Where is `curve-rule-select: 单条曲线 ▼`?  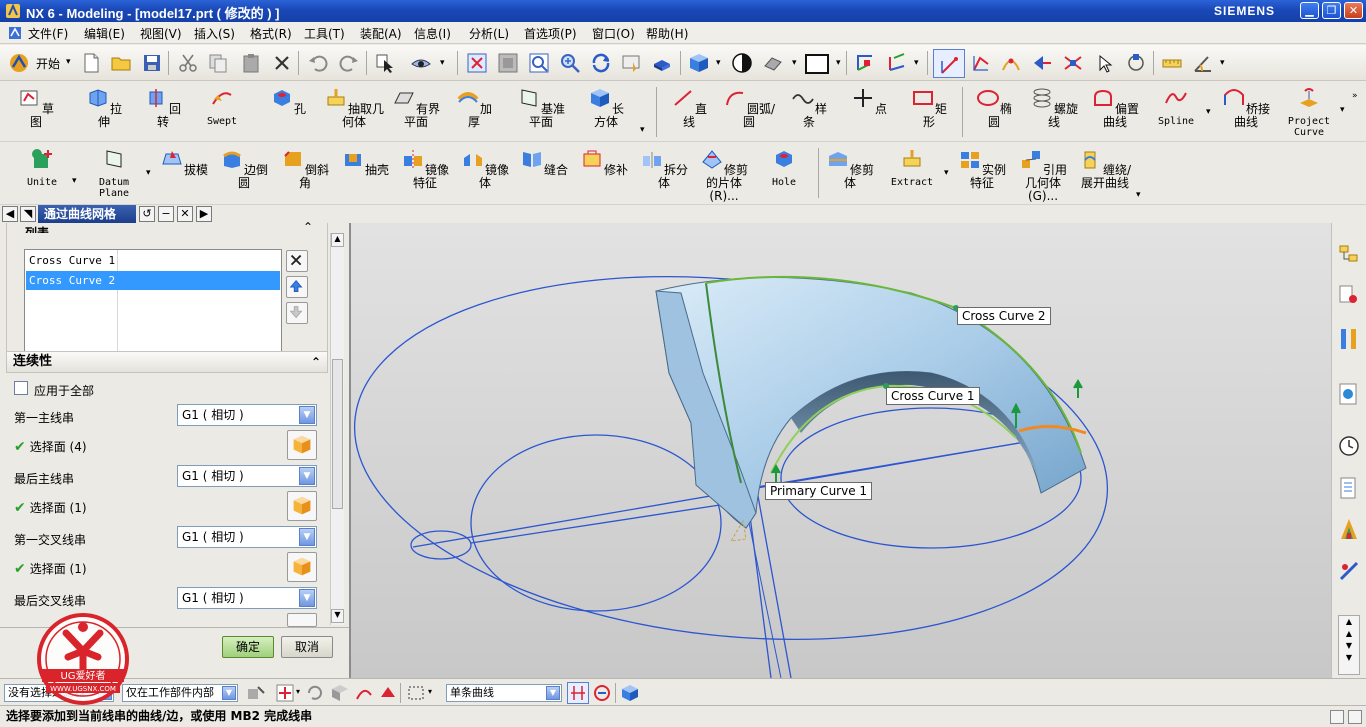 curve-rule-select: 单条曲线 ▼ is located at coordinates (504, 693).